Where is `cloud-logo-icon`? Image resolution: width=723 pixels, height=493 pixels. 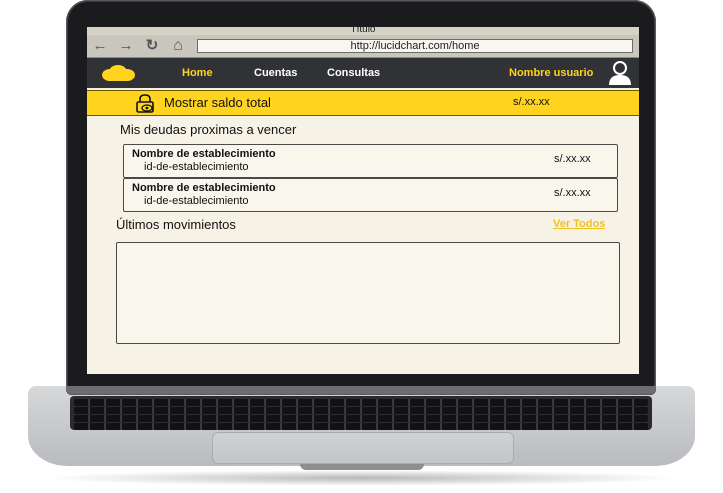
cloud-logo-icon is located at coordinates (118, 73).